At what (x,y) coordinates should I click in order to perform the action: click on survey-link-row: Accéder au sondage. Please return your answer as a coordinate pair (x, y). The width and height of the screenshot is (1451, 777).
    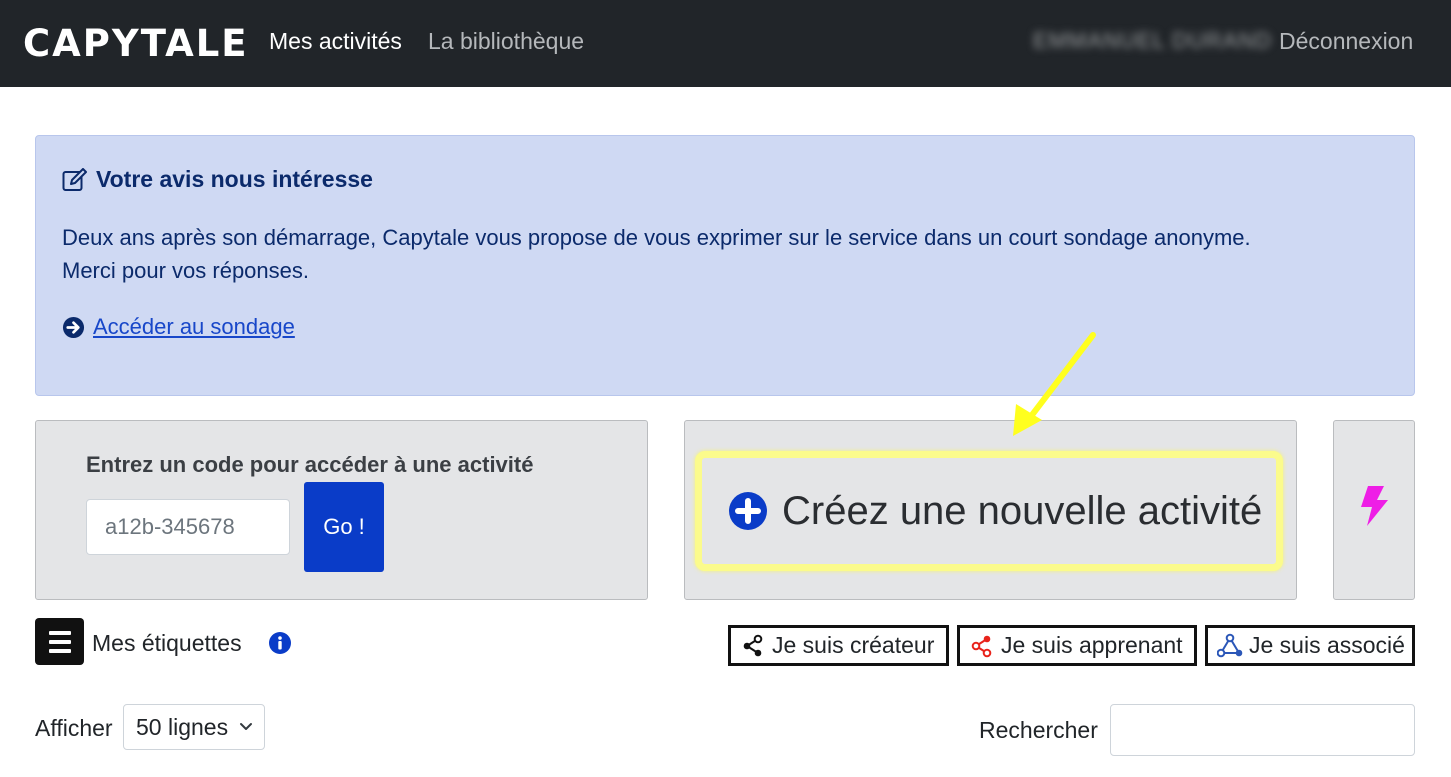
    Looking at the image, I should click on (178, 327).